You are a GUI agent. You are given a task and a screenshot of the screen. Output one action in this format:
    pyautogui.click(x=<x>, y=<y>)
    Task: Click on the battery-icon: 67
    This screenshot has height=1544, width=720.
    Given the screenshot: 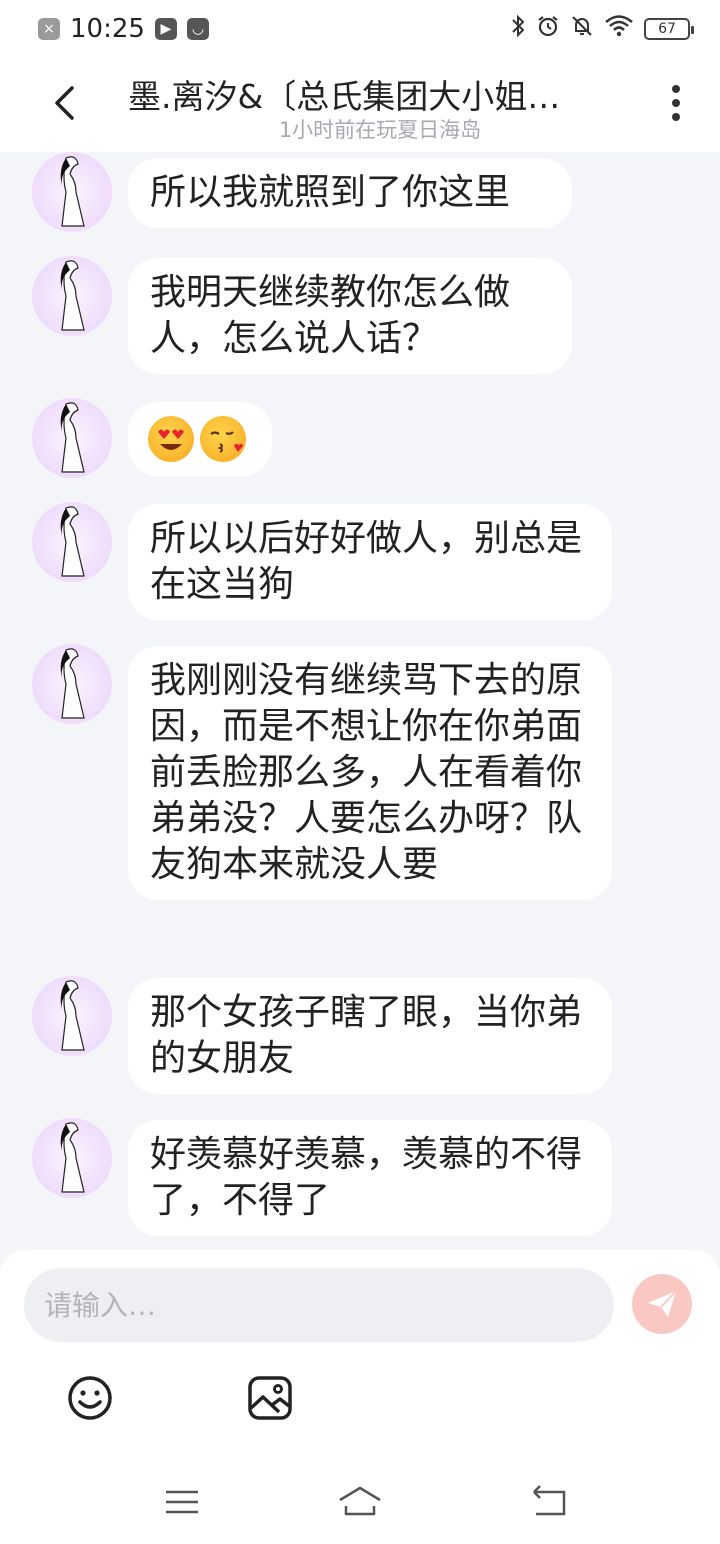 What is the action you would take?
    pyautogui.click(x=669, y=29)
    